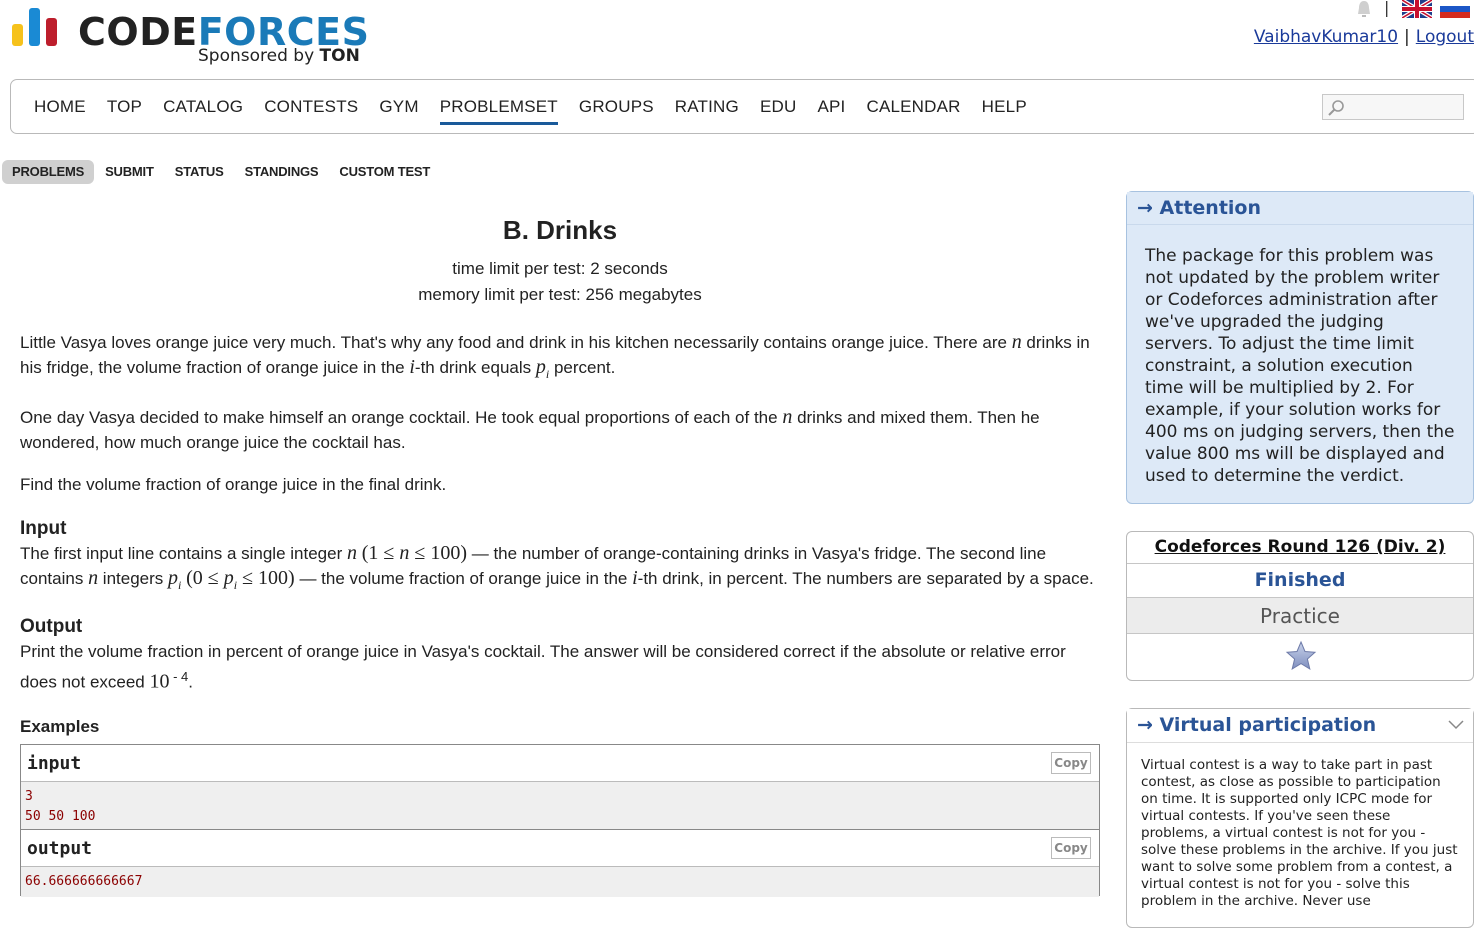  What do you see at coordinates (499, 294) in the screenshot?
I see `memory-limit-label: memory limit per test:` at bounding box center [499, 294].